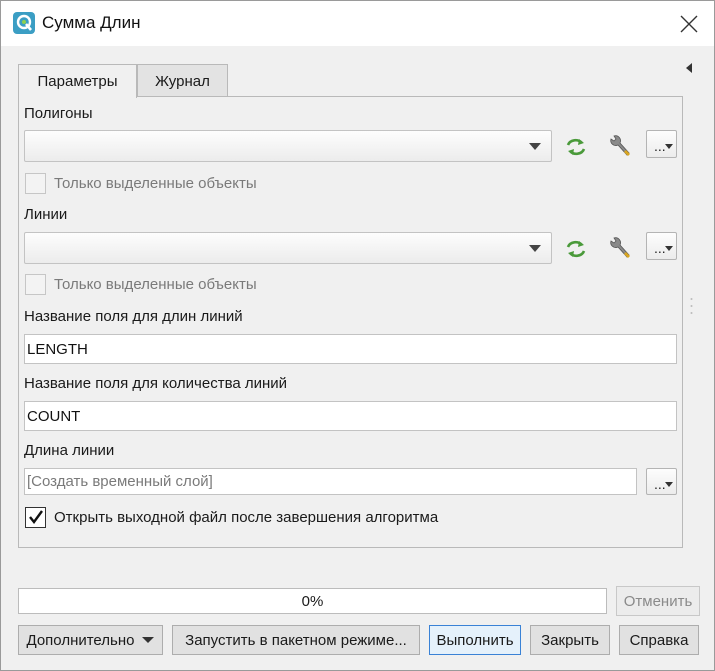 The image size is (715, 671). I want to click on window-title: Сумма Длин, so click(91, 22).